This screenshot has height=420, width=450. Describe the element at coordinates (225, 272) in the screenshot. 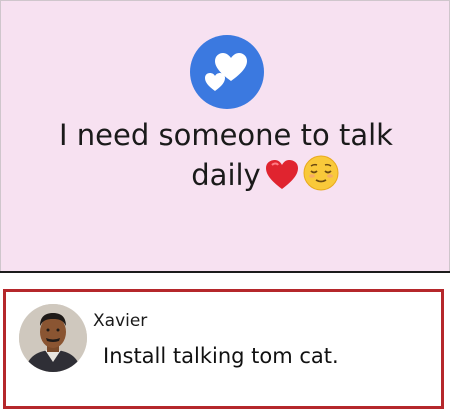

I see `section-divider` at that location.